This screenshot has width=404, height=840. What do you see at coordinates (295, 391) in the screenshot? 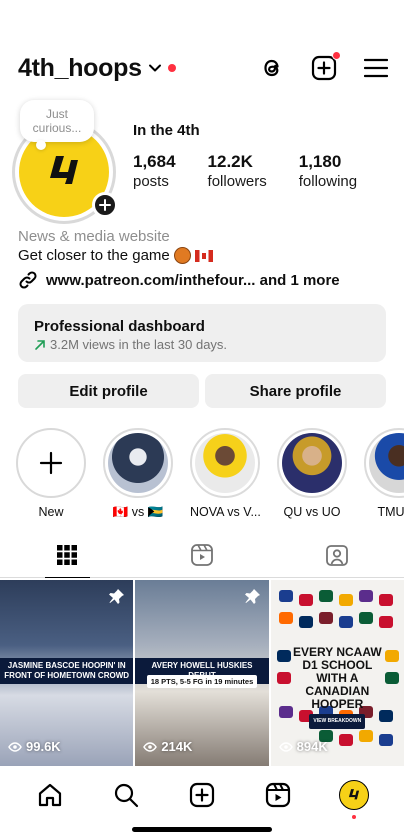
I see `share-profile-button: Share profile` at bounding box center [295, 391].